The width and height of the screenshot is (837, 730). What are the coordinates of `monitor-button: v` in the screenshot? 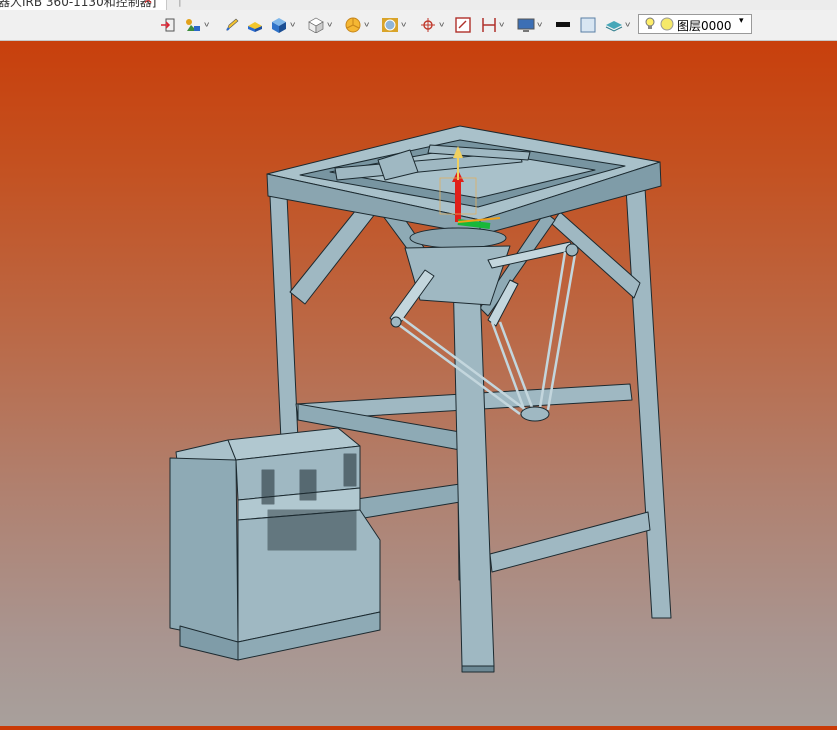 It's located at (529, 24).